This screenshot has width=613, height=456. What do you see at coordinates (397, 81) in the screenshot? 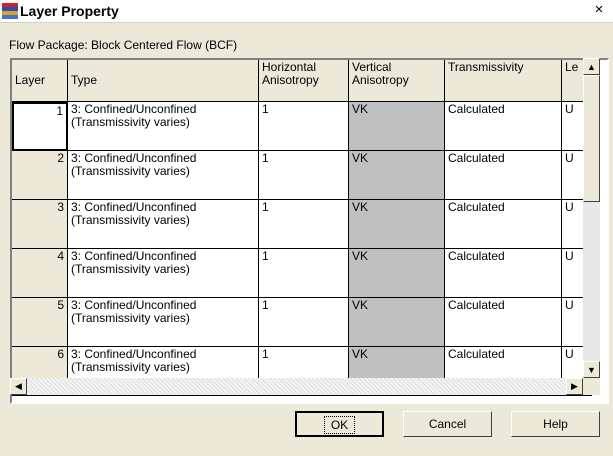
I see `column-header-vertical-anisotropy: Vertical Anisotropy` at bounding box center [397, 81].